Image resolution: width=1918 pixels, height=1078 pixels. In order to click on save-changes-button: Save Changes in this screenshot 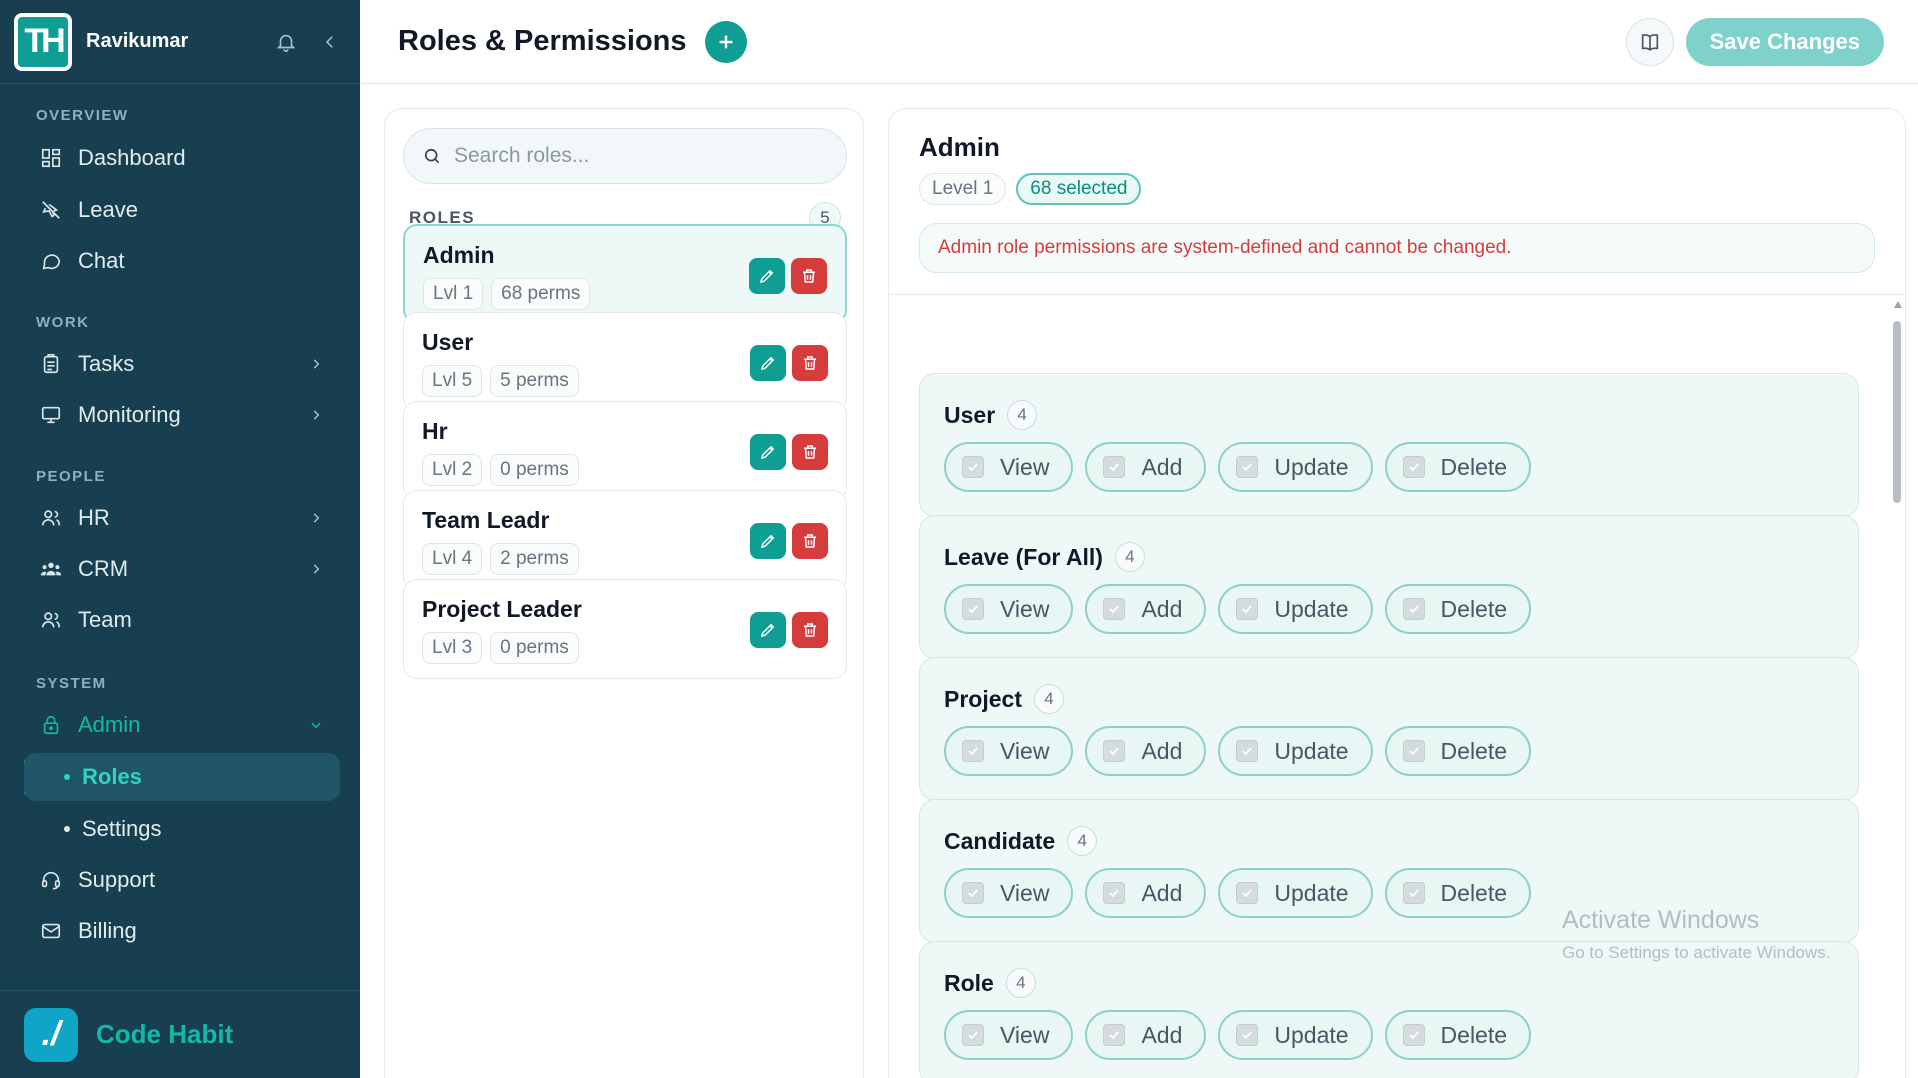, I will do `click(1784, 41)`.